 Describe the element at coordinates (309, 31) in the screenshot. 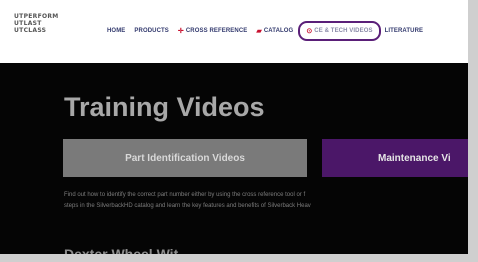

I see `play-icon: ⊙` at that location.